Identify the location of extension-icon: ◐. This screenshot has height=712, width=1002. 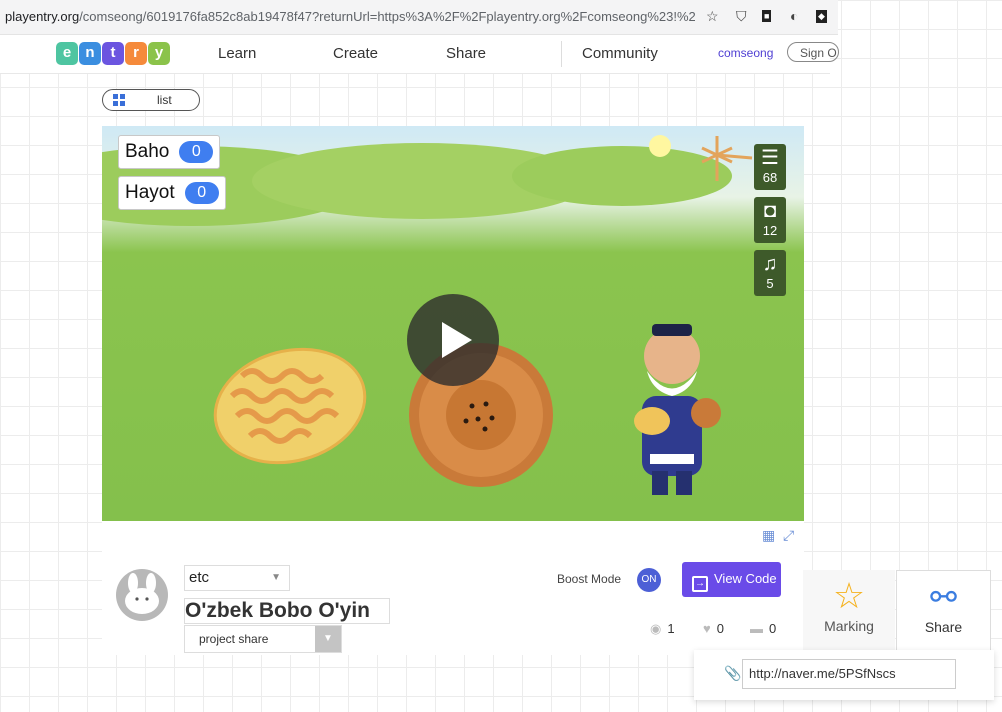
(794, 16).